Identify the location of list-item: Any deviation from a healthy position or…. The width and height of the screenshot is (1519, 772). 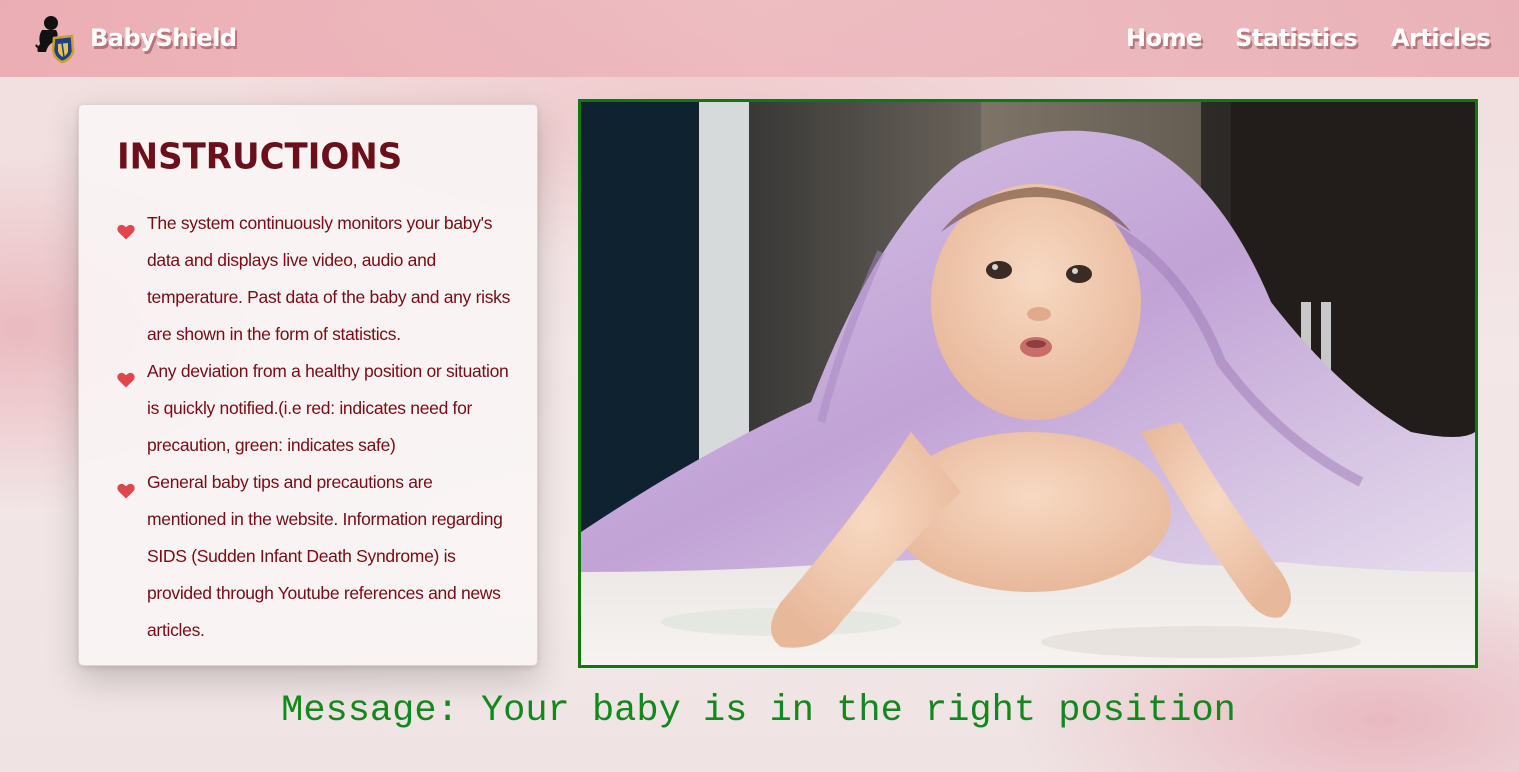
(315, 408).